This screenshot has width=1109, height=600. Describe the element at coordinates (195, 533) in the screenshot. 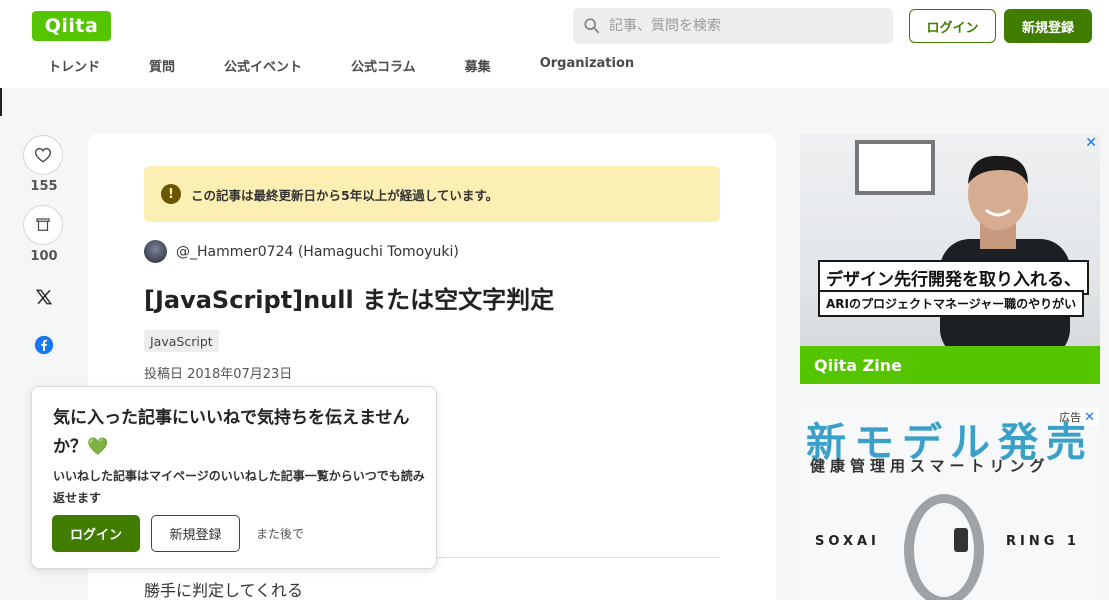

I see `popup-signup-button: 新規登録` at that location.